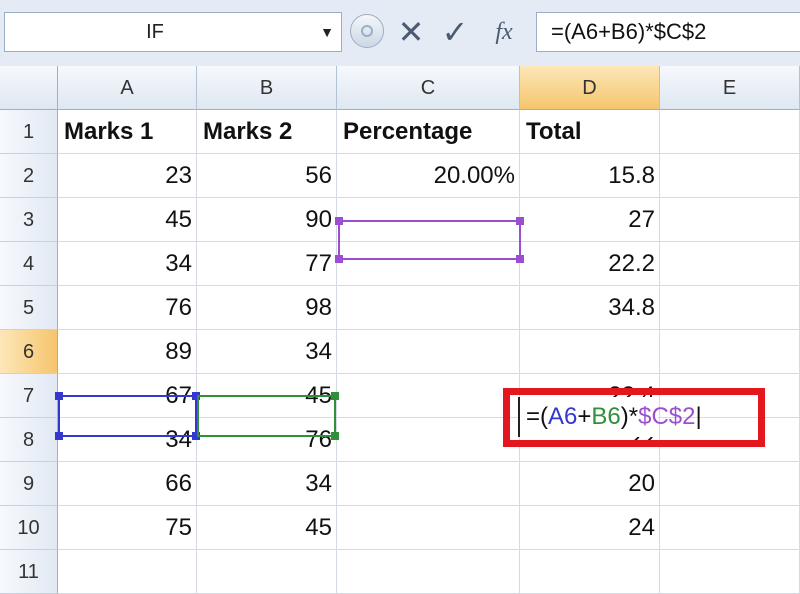 This screenshot has height=594, width=800. What do you see at coordinates (730, 352) in the screenshot?
I see `cell-e6` at bounding box center [730, 352].